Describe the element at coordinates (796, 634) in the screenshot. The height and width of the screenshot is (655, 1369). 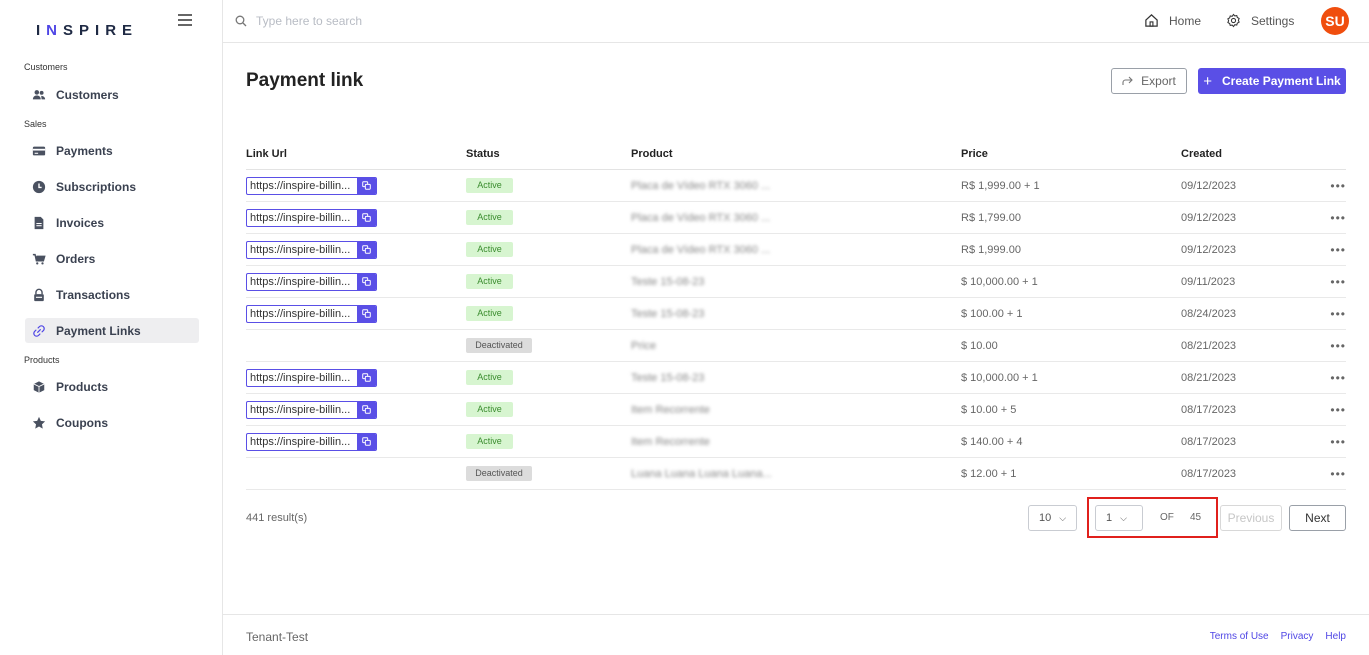
I see `footer: Tenant-Test Terms of Use Privacy Help` at that location.